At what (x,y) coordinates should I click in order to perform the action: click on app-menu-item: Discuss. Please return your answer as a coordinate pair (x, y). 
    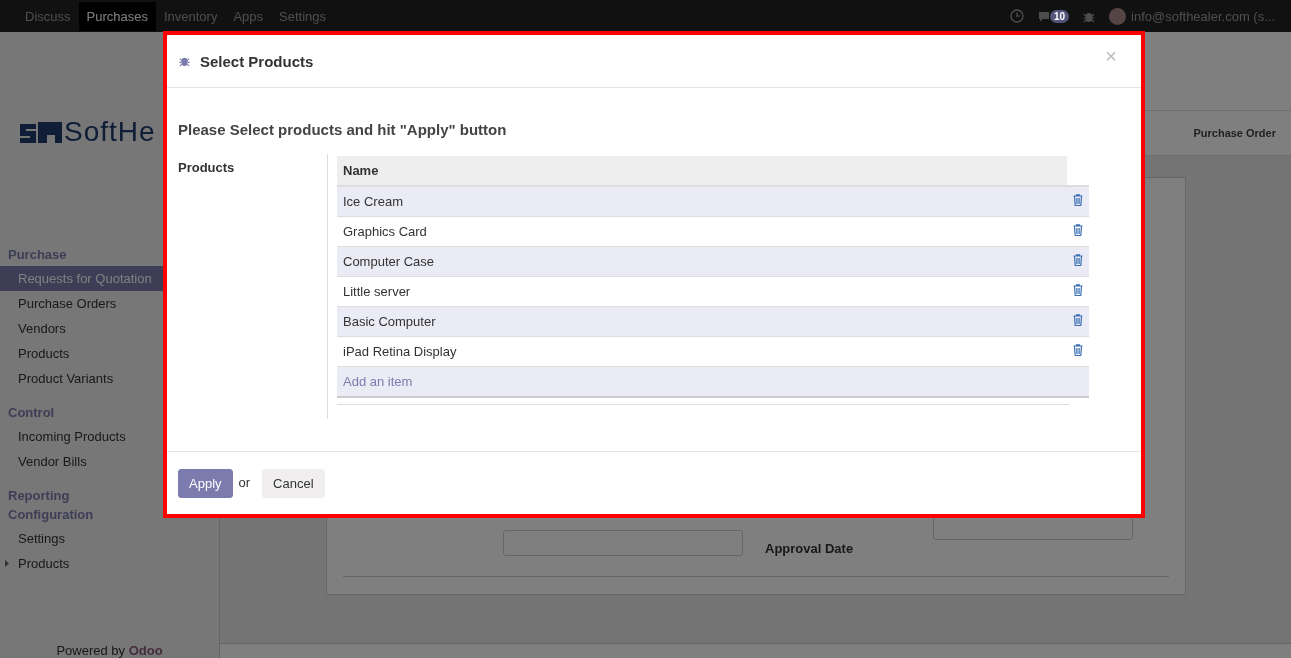
    Looking at the image, I should click on (48, 16).